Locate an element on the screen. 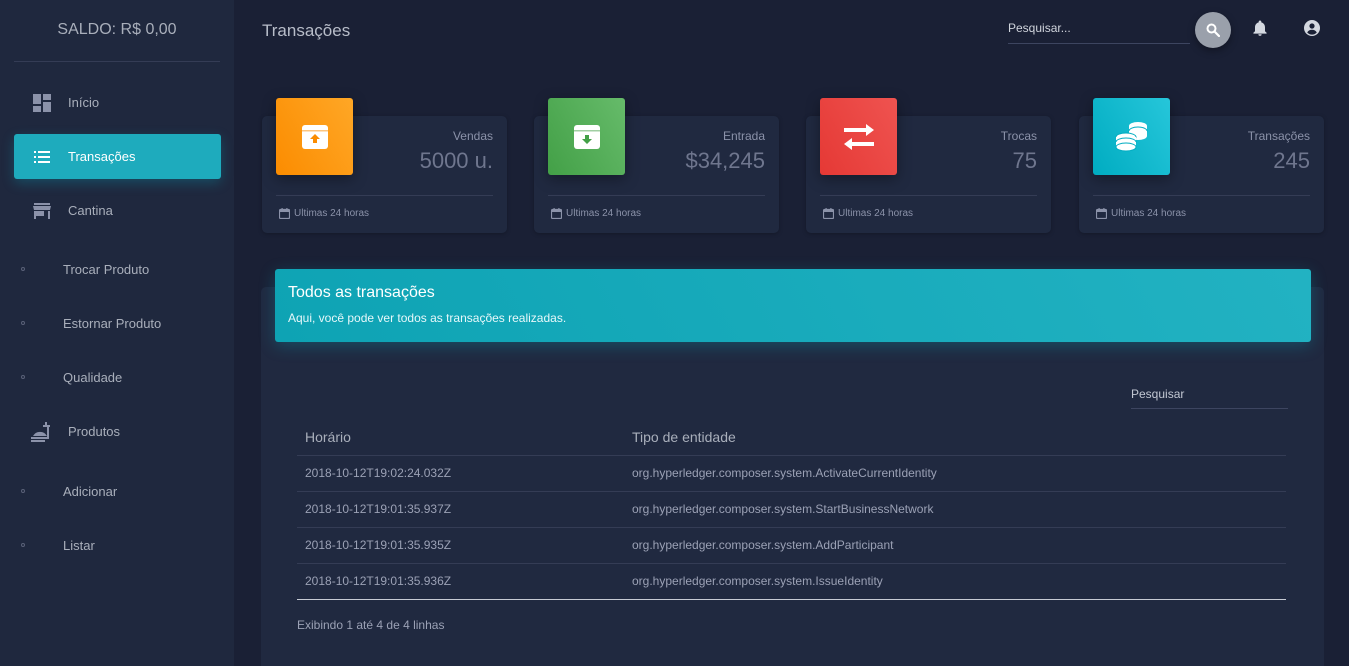  sidebar-item-label: Transações is located at coordinates (102, 156).